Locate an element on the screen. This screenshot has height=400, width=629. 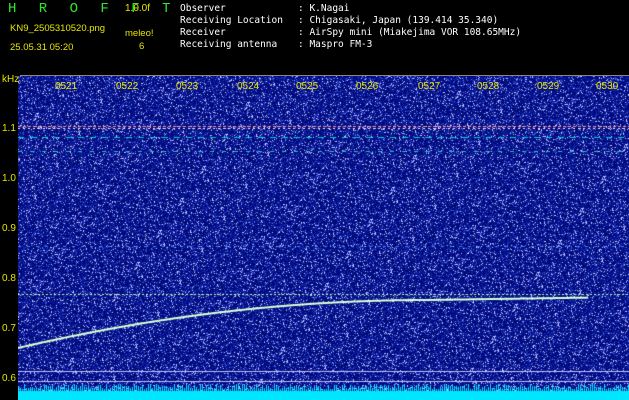
meta-key: Receiving antenna is located at coordinates (229, 44).